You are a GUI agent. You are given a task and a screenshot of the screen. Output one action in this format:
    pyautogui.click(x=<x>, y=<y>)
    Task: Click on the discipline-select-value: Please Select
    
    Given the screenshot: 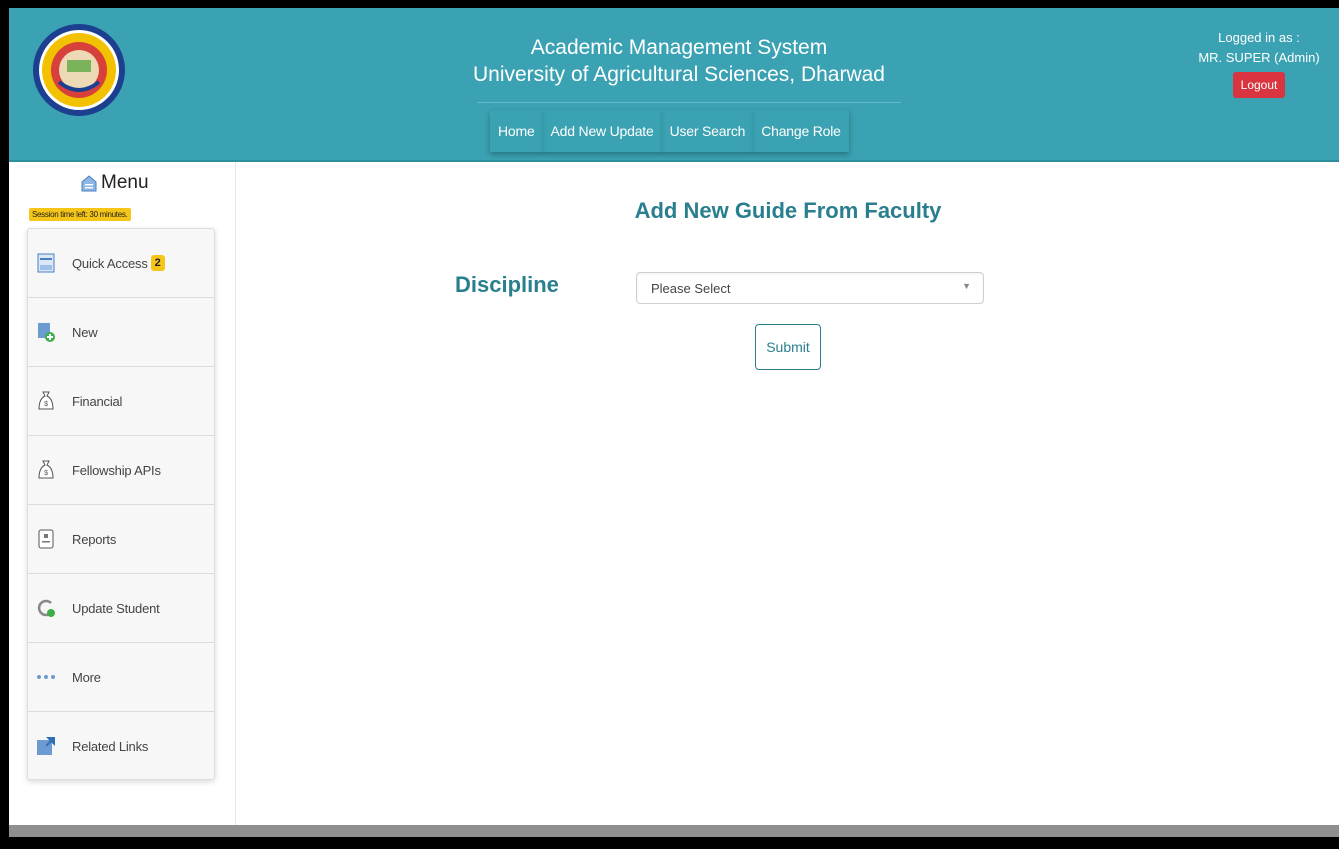 What is the action you would take?
    pyautogui.click(x=691, y=288)
    